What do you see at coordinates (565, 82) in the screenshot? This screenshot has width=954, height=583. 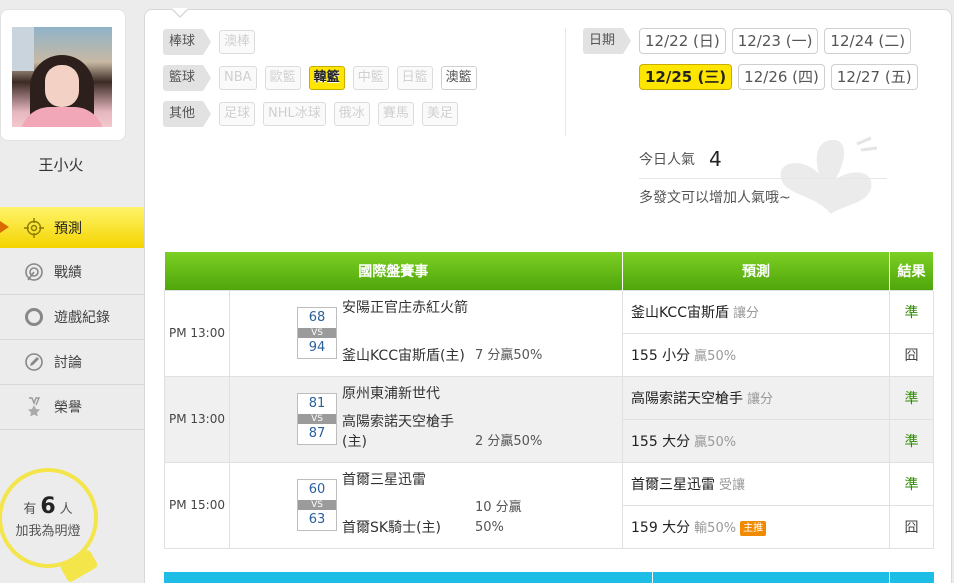 I see `divider` at bounding box center [565, 82].